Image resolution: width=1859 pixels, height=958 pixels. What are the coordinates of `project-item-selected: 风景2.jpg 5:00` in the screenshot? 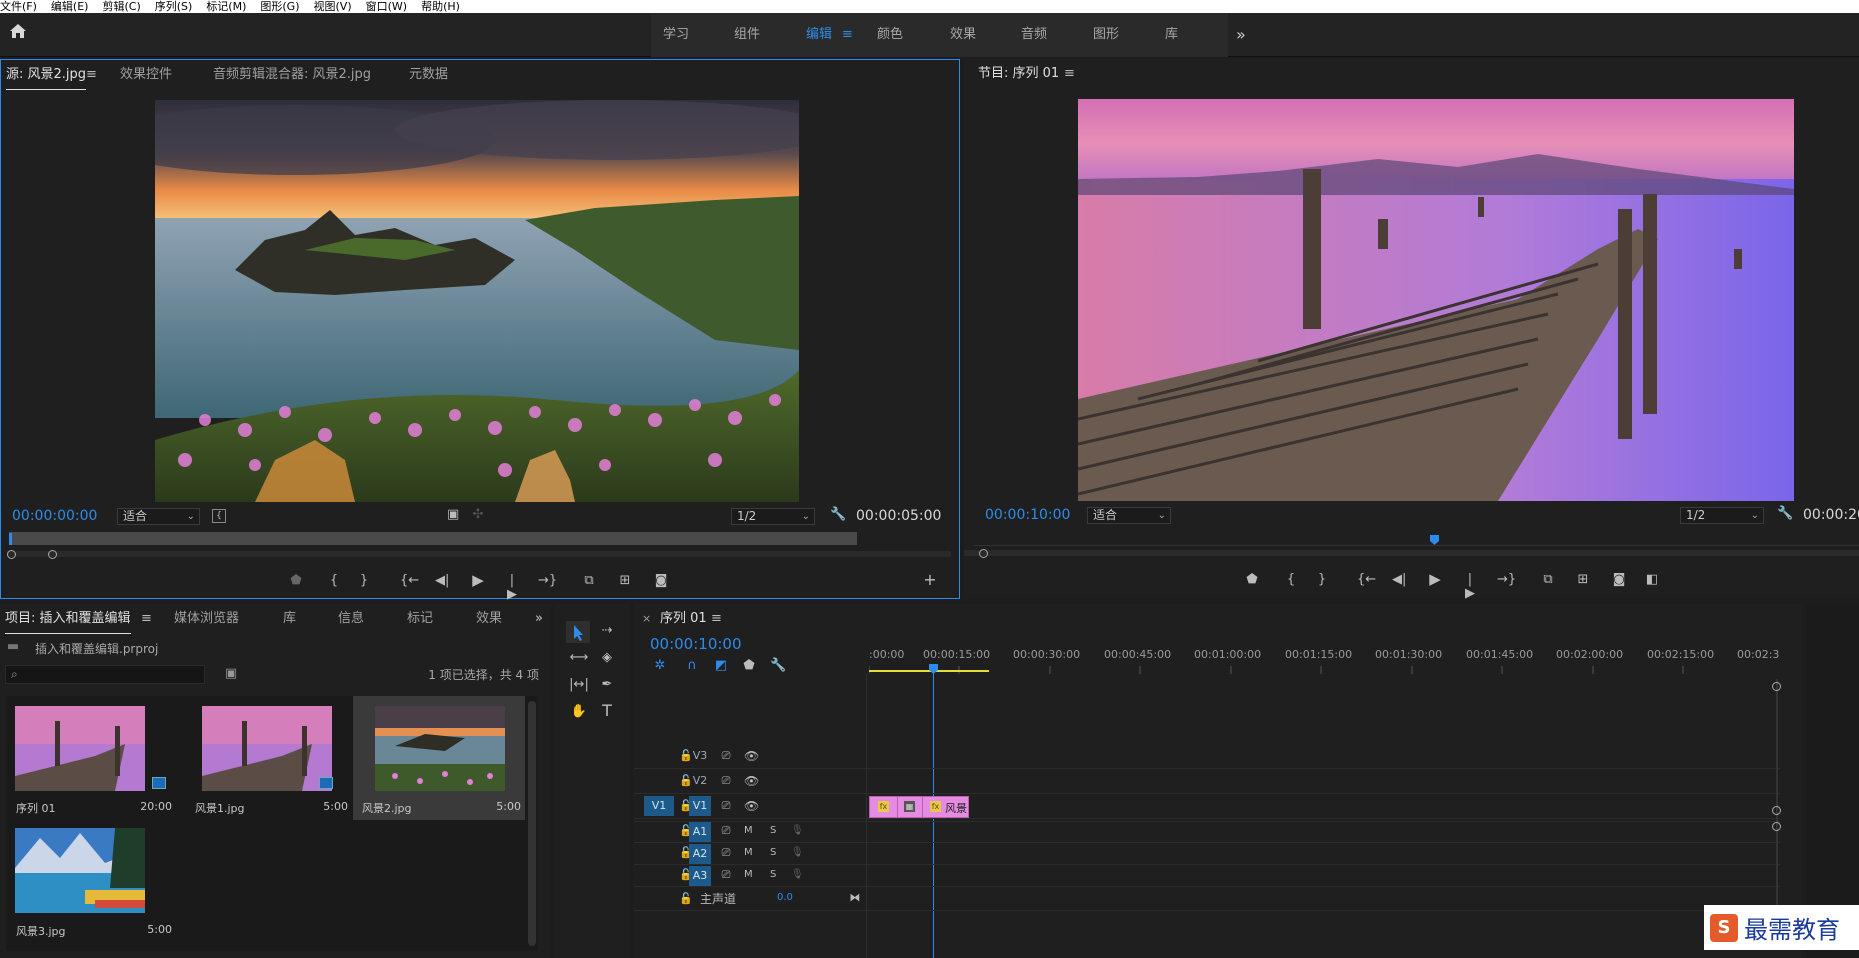 It's located at (439, 758).